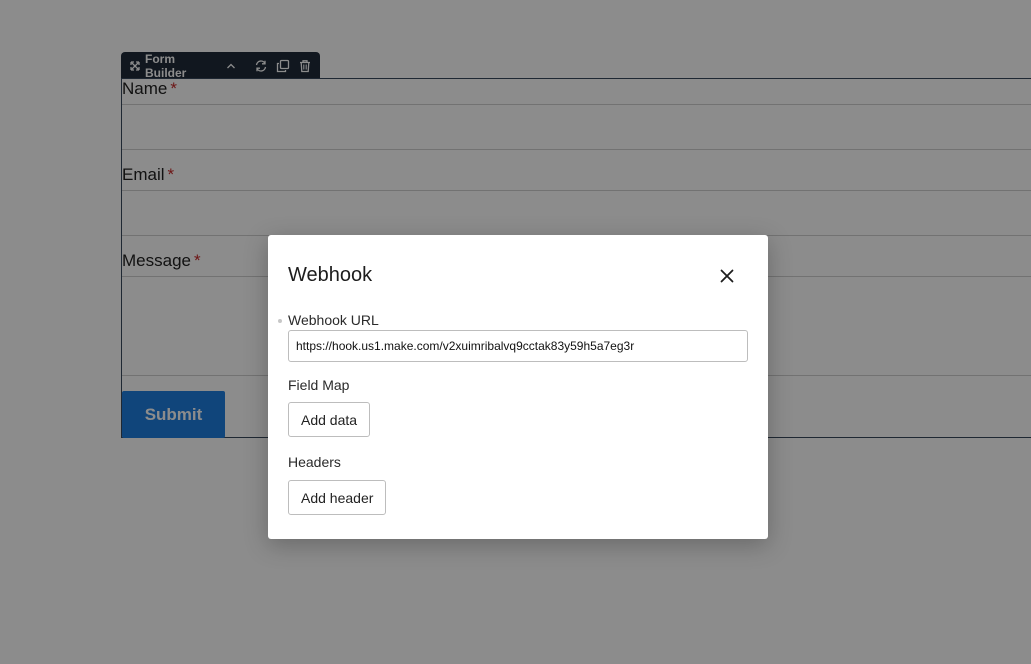 The height and width of the screenshot is (664, 1031). I want to click on webhook-url-label: Webhook URL, so click(333, 320).